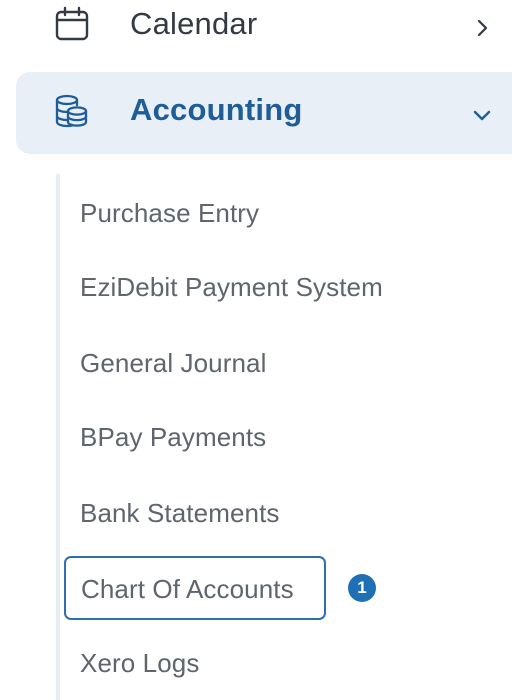 This screenshot has height=700, width=512. I want to click on submenu-item-purchase-entry: Purchase Entry, so click(169, 218).